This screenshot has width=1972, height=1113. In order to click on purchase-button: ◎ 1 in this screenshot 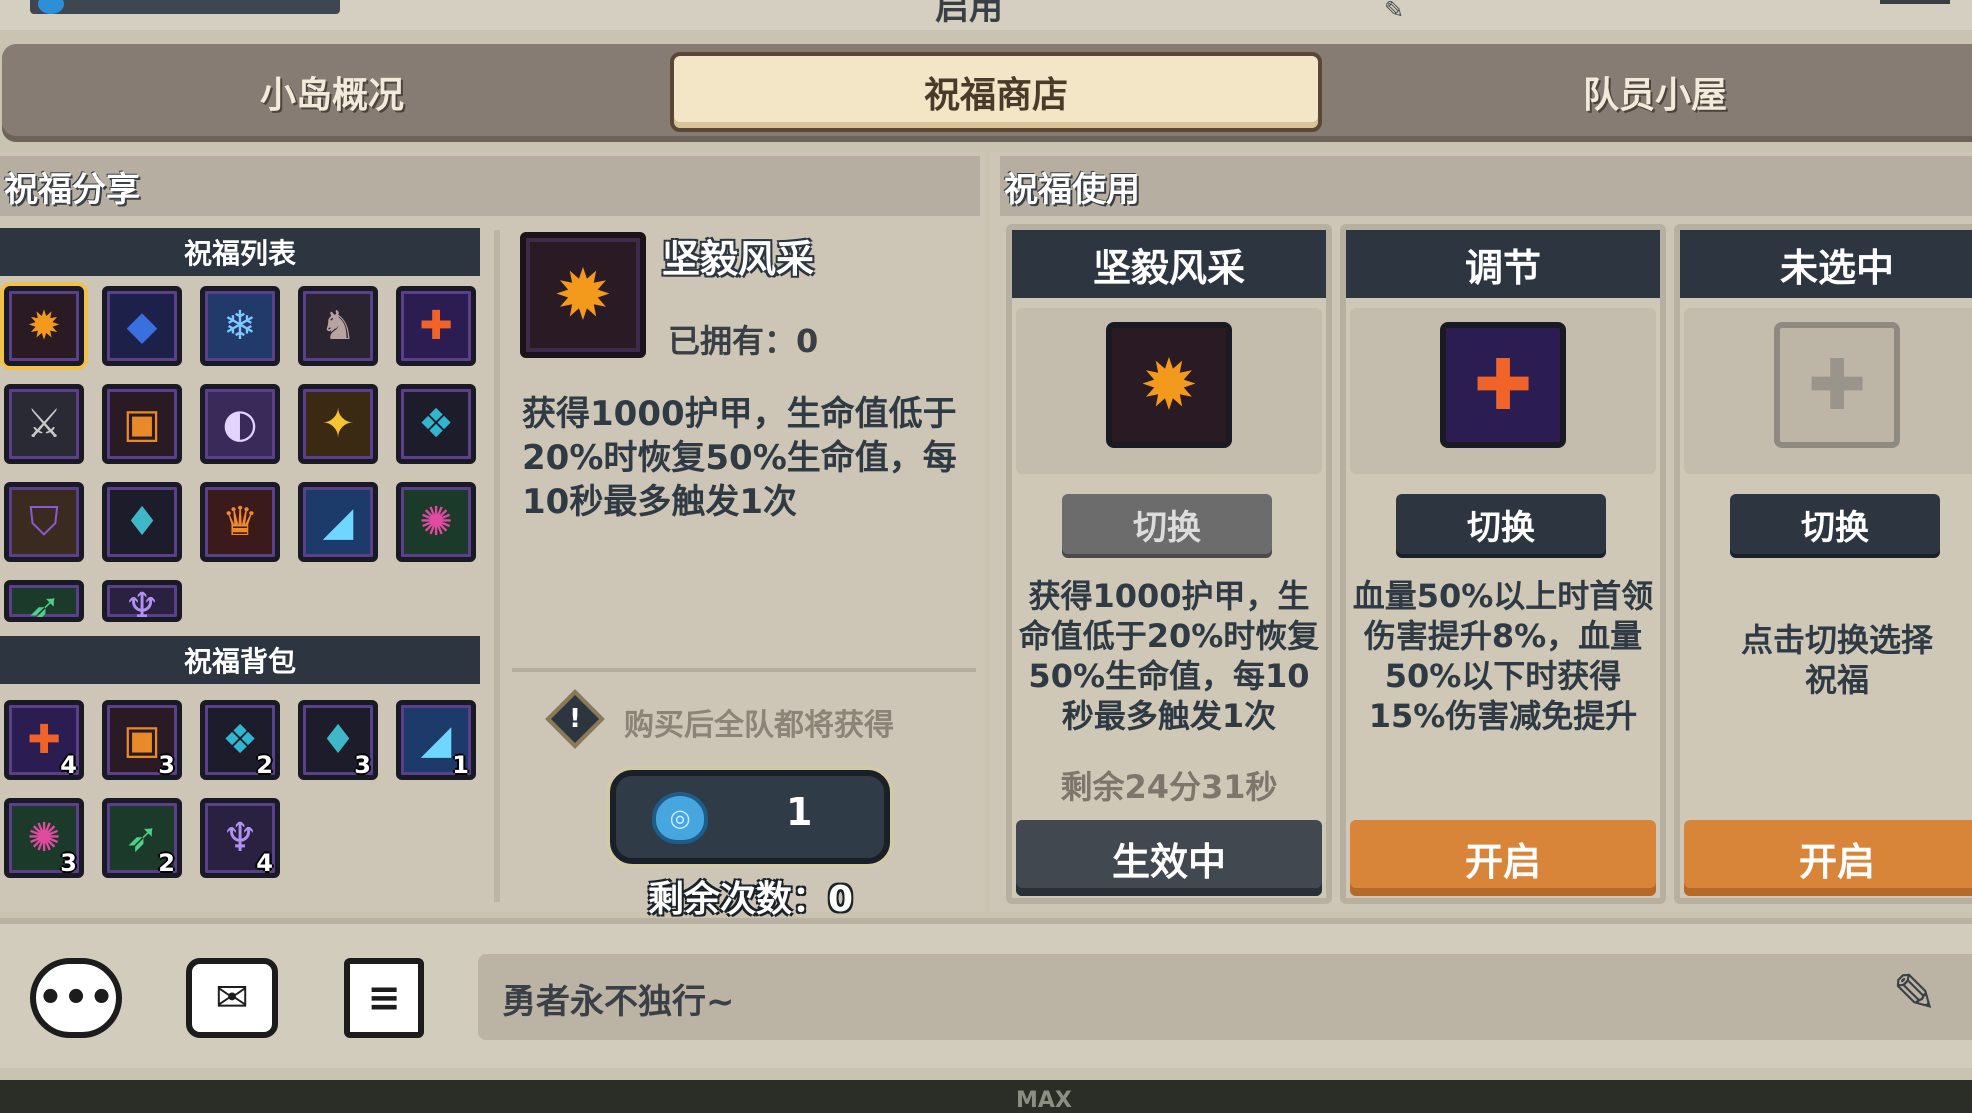, I will do `click(750, 817)`.